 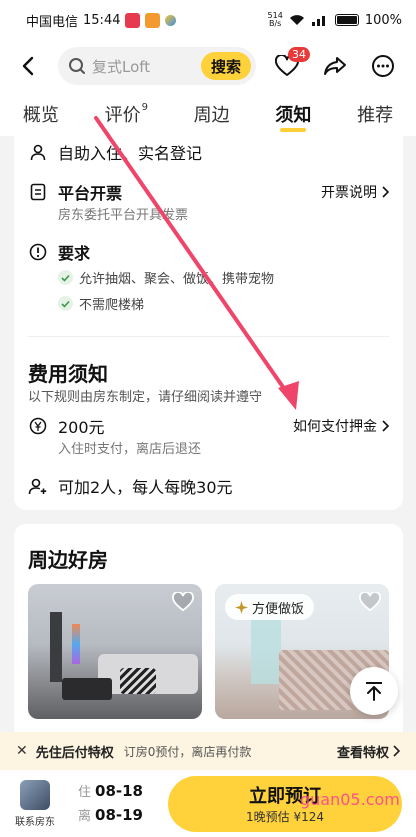 I want to click on carrier: 中国电信, so click(x=52, y=22).